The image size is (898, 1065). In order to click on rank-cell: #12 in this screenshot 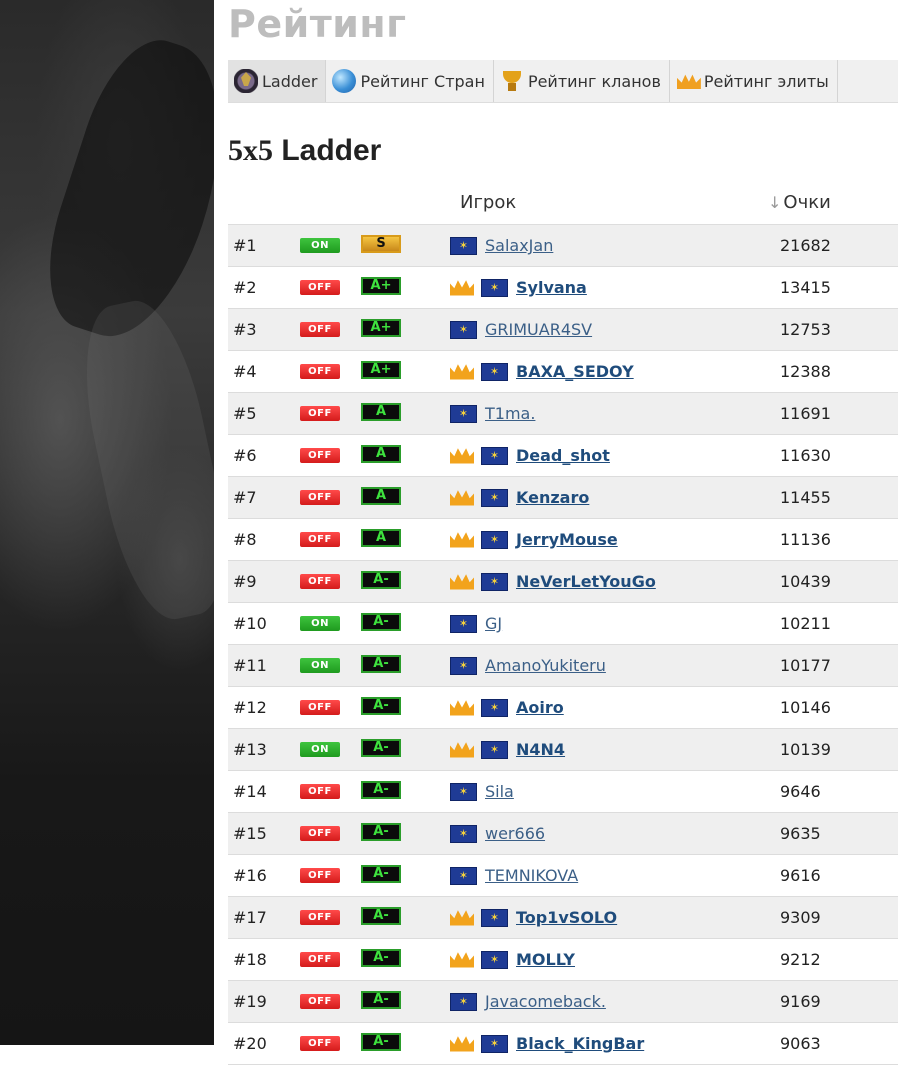, I will do `click(250, 707)`.